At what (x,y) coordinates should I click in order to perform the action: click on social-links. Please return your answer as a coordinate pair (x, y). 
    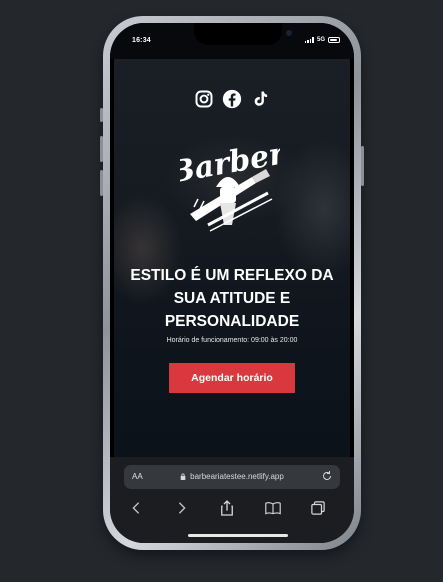
    Looking at the image, I should click on (232, 99).